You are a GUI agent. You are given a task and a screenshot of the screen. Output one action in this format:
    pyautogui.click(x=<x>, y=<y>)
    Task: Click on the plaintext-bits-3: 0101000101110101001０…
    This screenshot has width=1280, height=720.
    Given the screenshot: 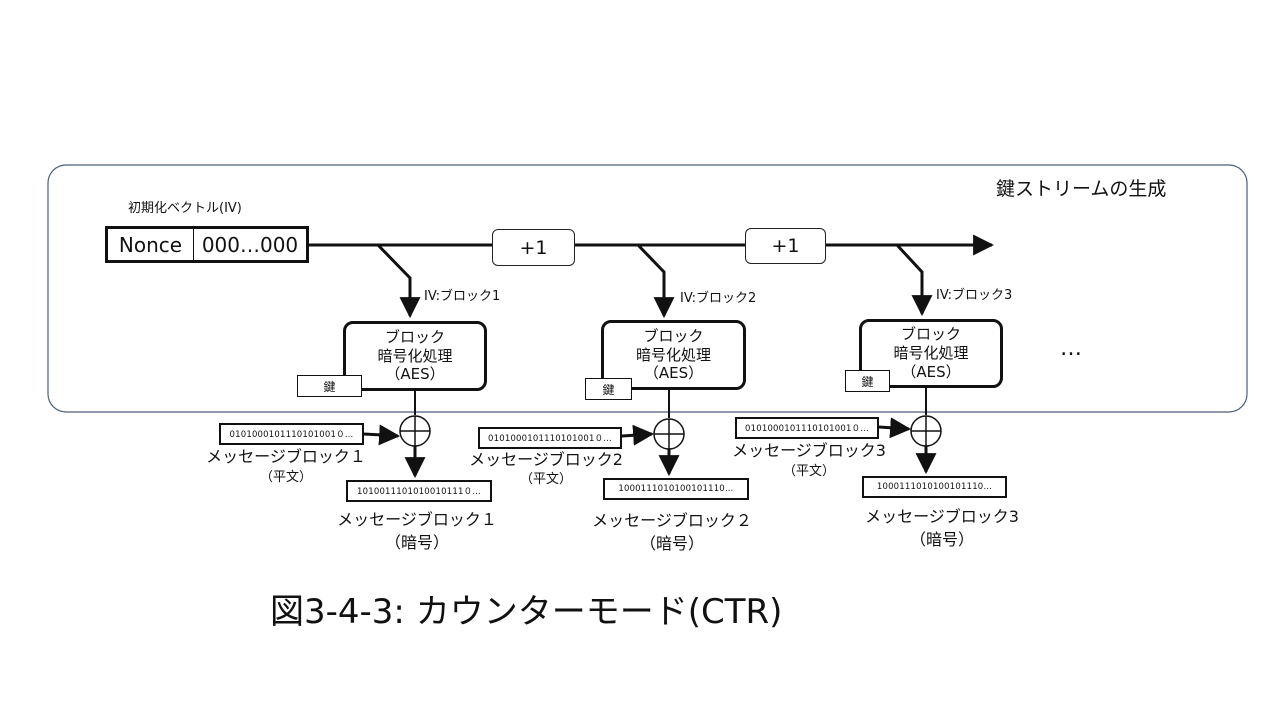 What is the action you would take?
    pyautogui.click(x=807, y=428)
    